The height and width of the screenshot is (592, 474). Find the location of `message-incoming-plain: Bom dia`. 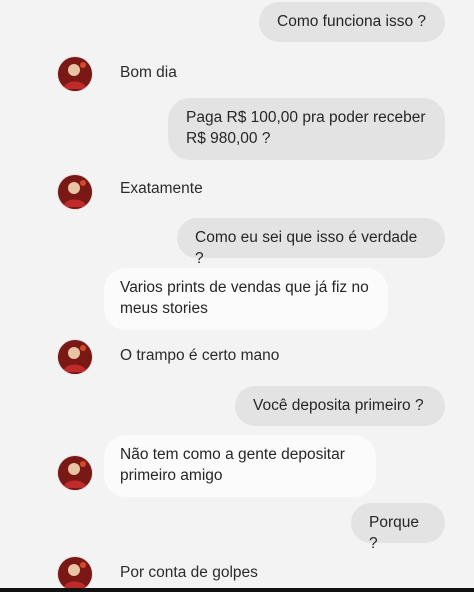

message-incoming-plain: Bom dia is located at coordinates (148, 72).